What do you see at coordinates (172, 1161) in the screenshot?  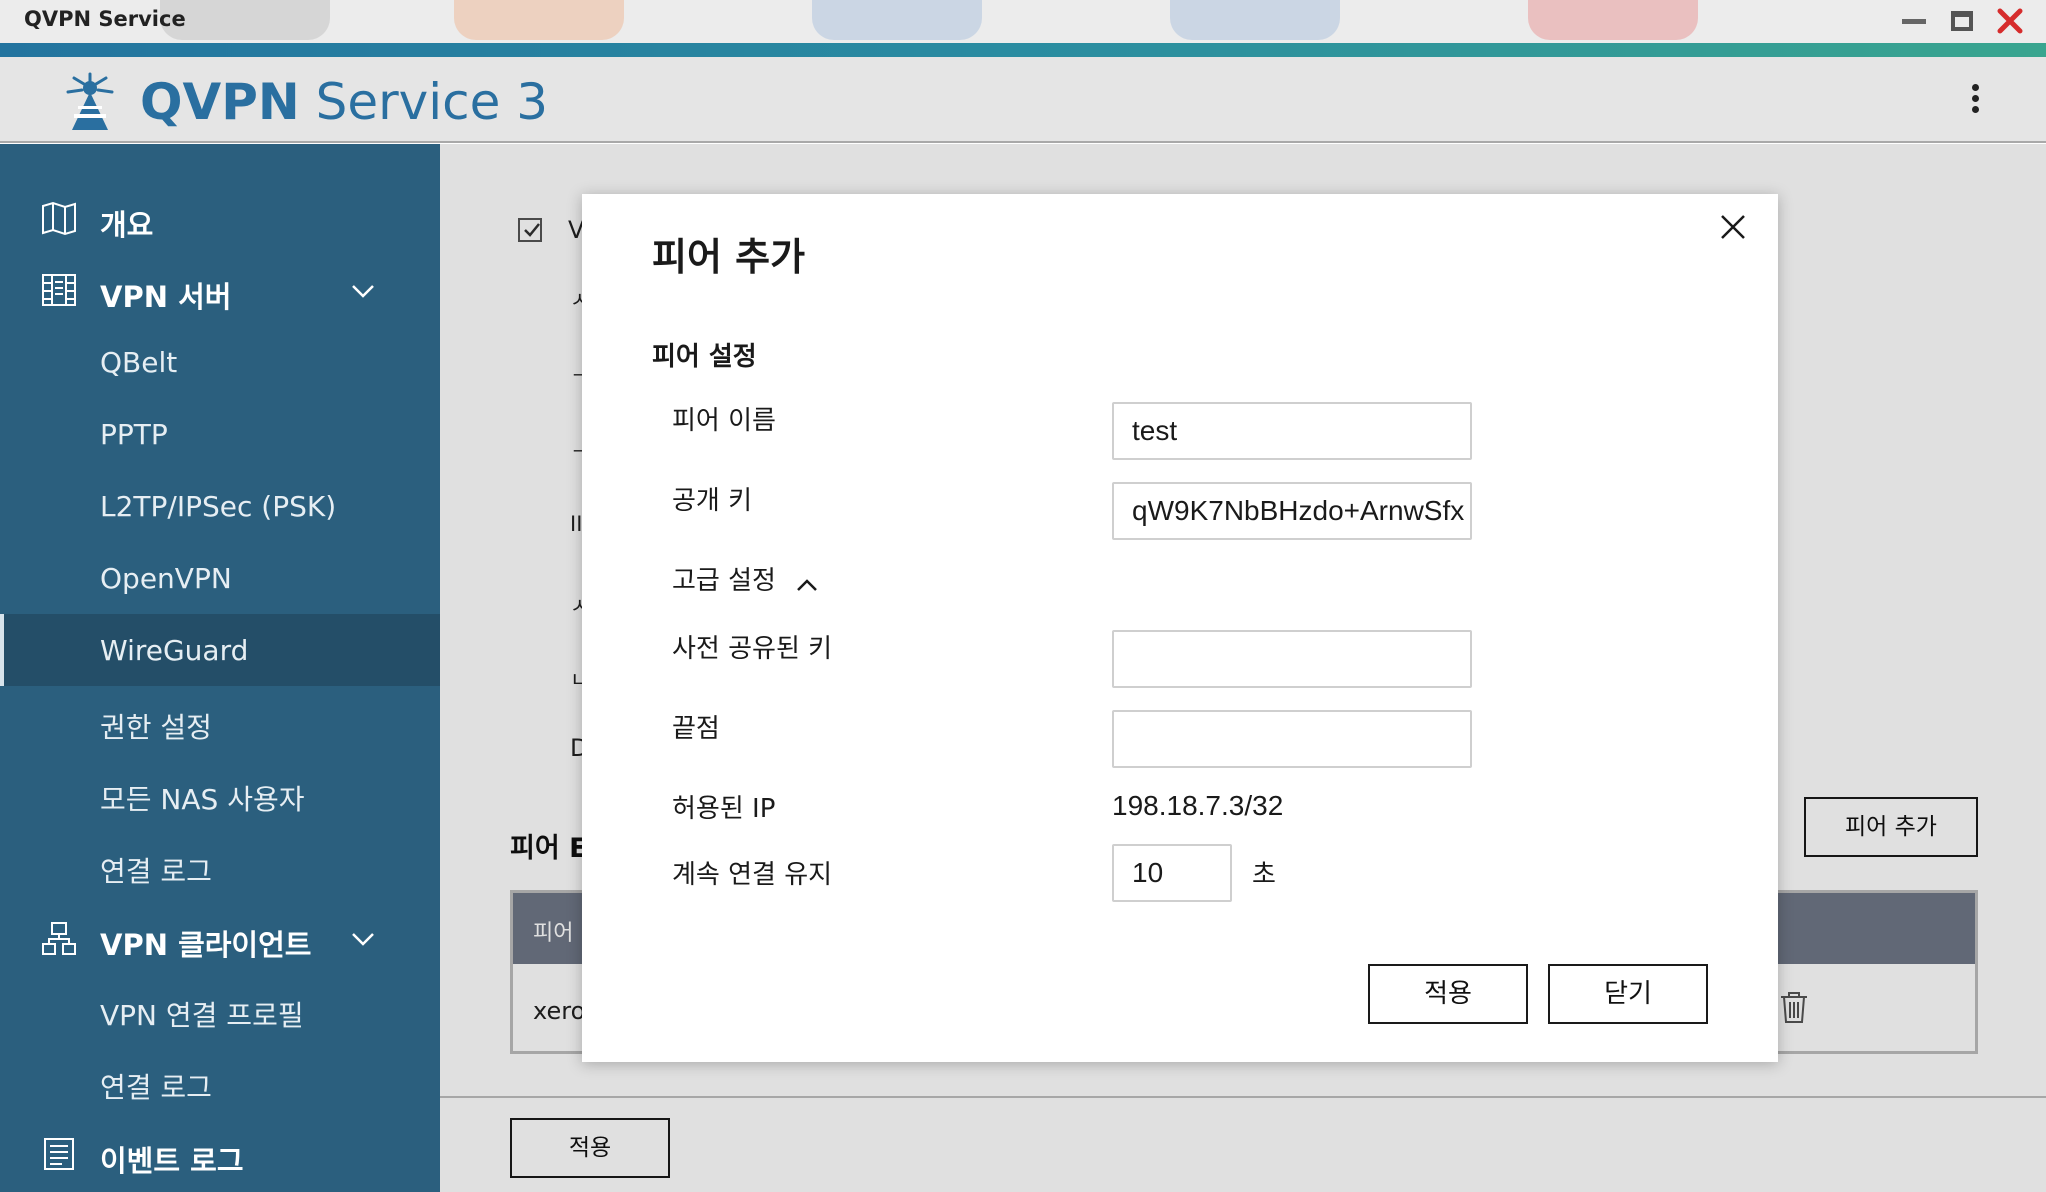 I see `sidebar-item-label: 이벤트 로그` at bounding box center [172, 1161].